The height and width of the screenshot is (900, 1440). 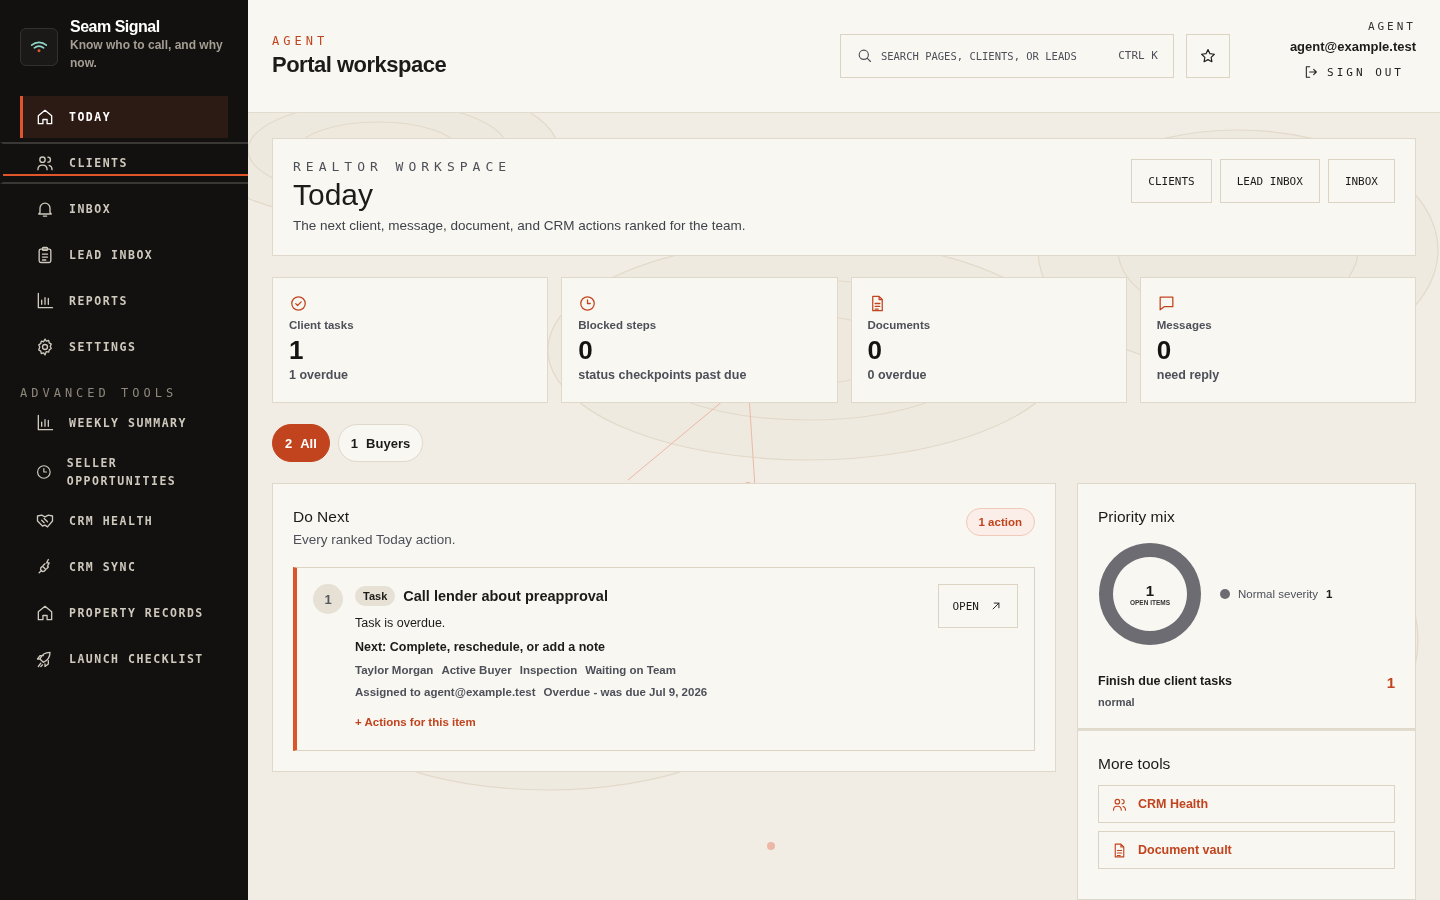 What do you see at coordinates (476, 670) in the screenshot?
I see `meta-text: Active Buyer` at bounding box center [476, 670].